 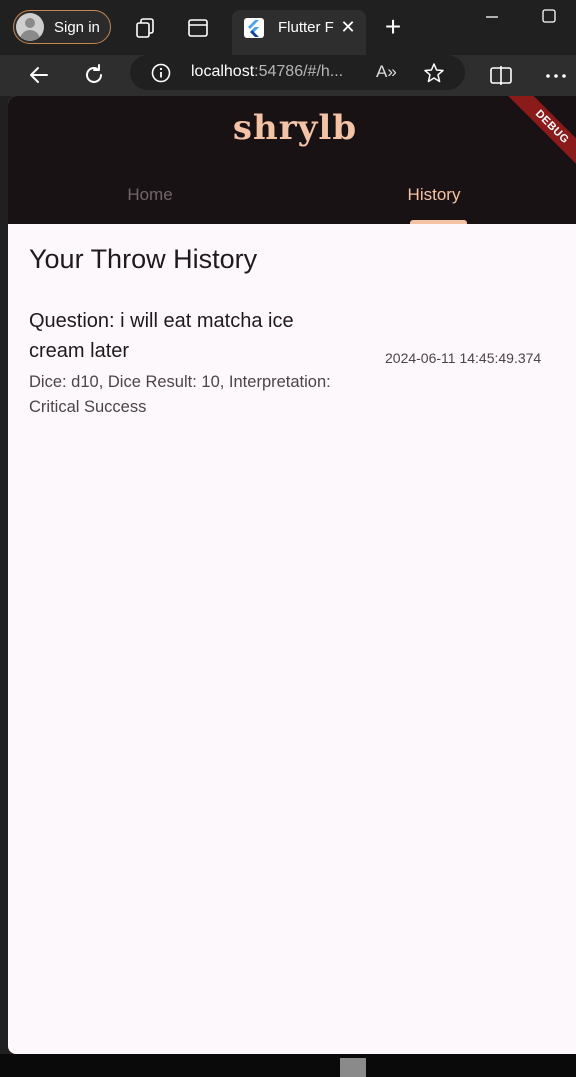 What do you see at coordinates (223, 71) in the screenshot?
I see `url-host: localhost` at bounding box center [223, 71].